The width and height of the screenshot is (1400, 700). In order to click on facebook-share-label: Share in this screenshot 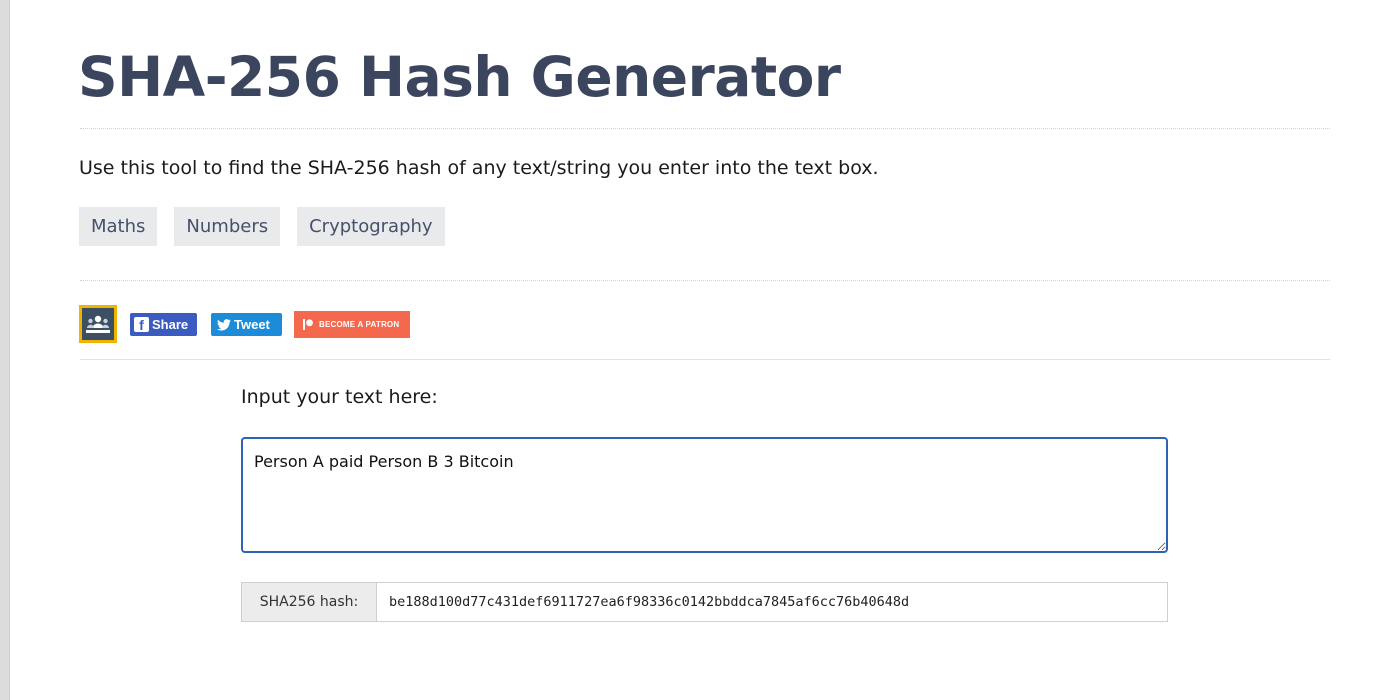, I will do `click(170, 324)`.